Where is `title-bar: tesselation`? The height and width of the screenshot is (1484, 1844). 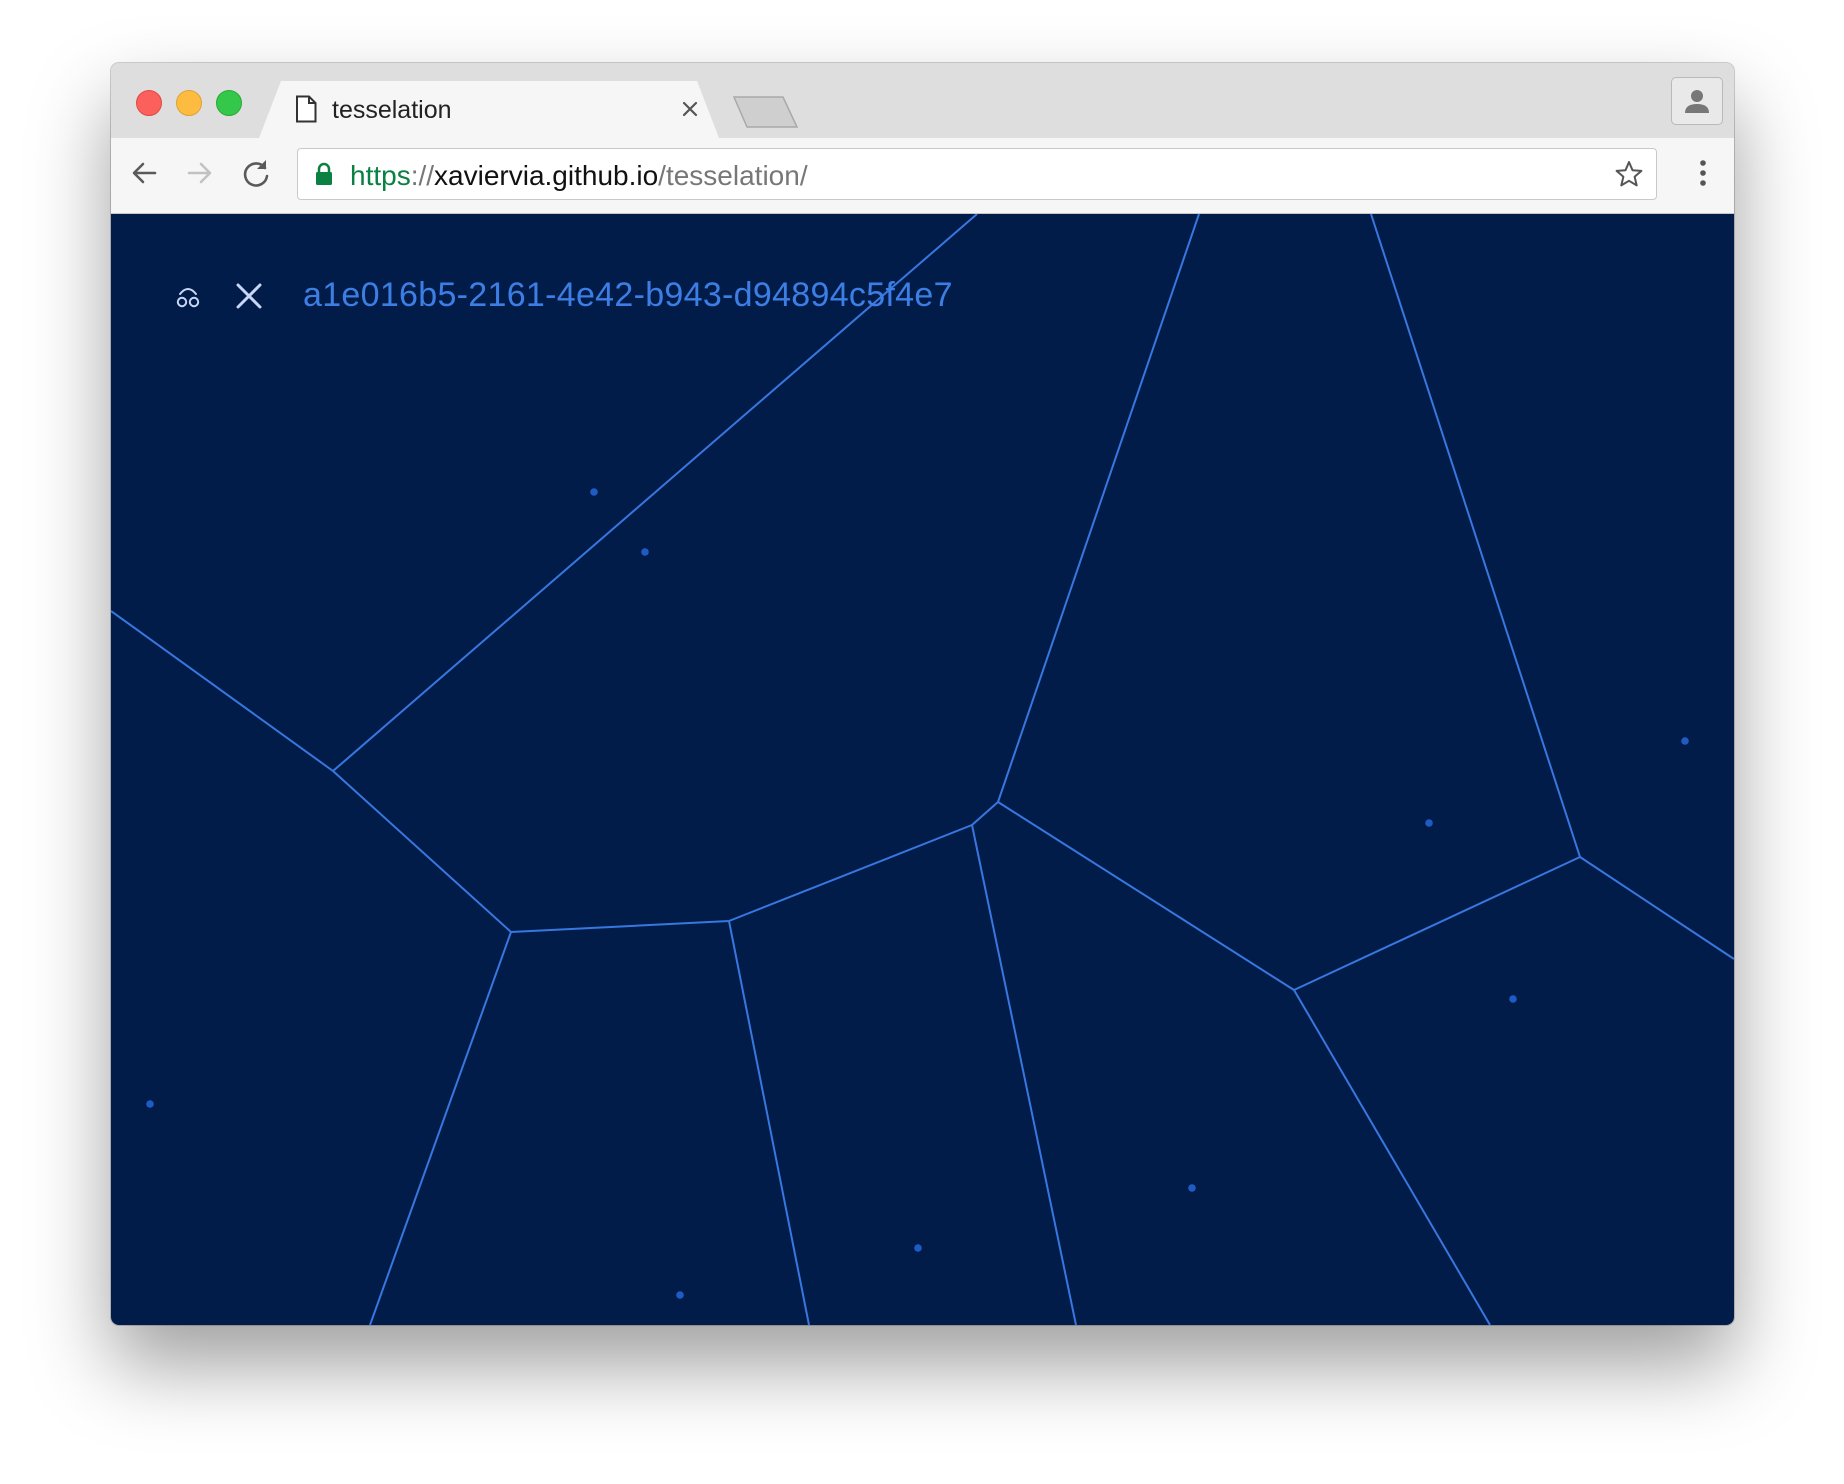 title-bar: tesselation is located at coordinates (922, 100).